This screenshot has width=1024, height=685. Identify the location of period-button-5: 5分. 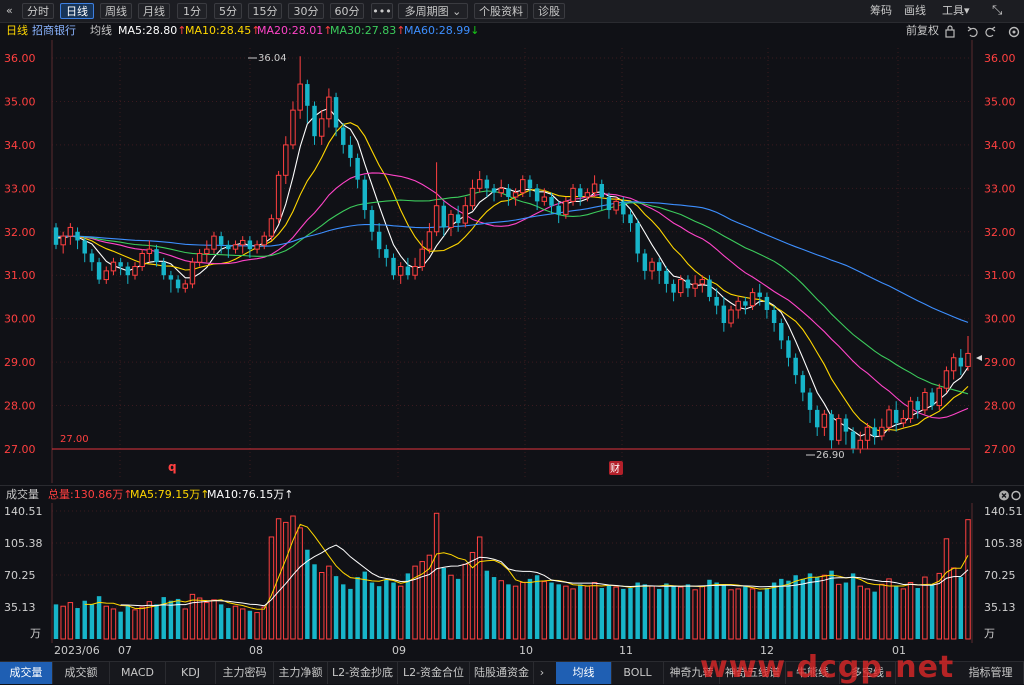
(228, 11).